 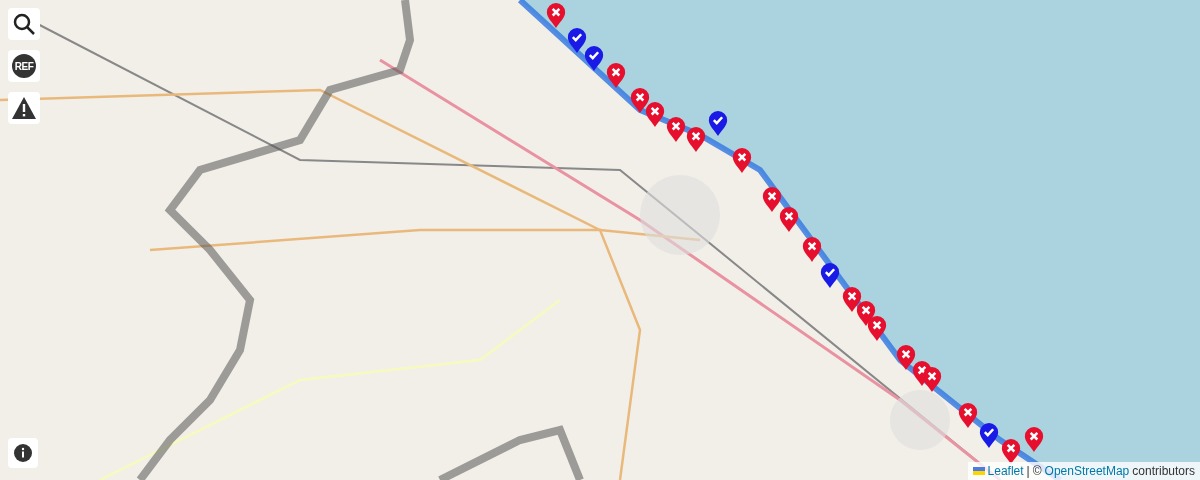 I want to click on flag-icon, so click(x=978, y=471).